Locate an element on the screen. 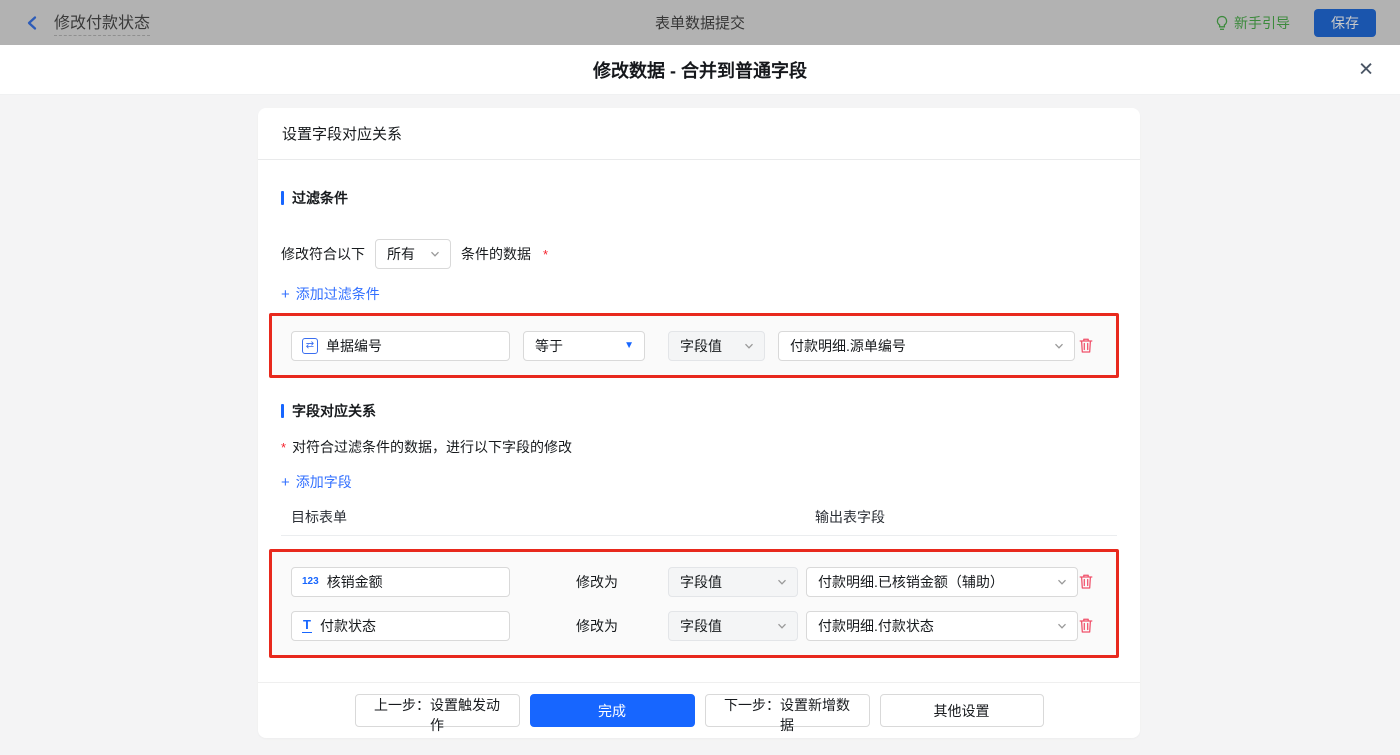  match-mode-value: 所有 is located at coordinates (401, 254).